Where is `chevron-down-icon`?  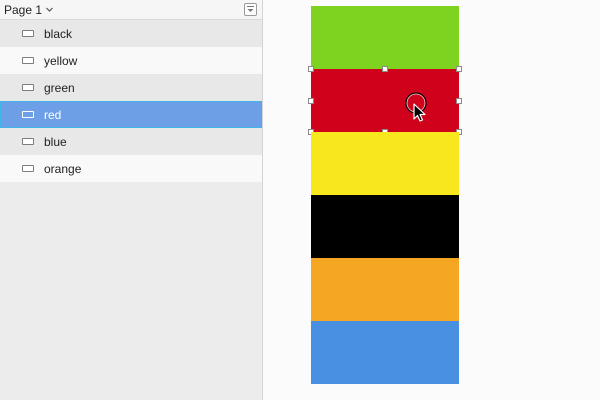 chevron-down-icon is located at coordinates (49, 9).